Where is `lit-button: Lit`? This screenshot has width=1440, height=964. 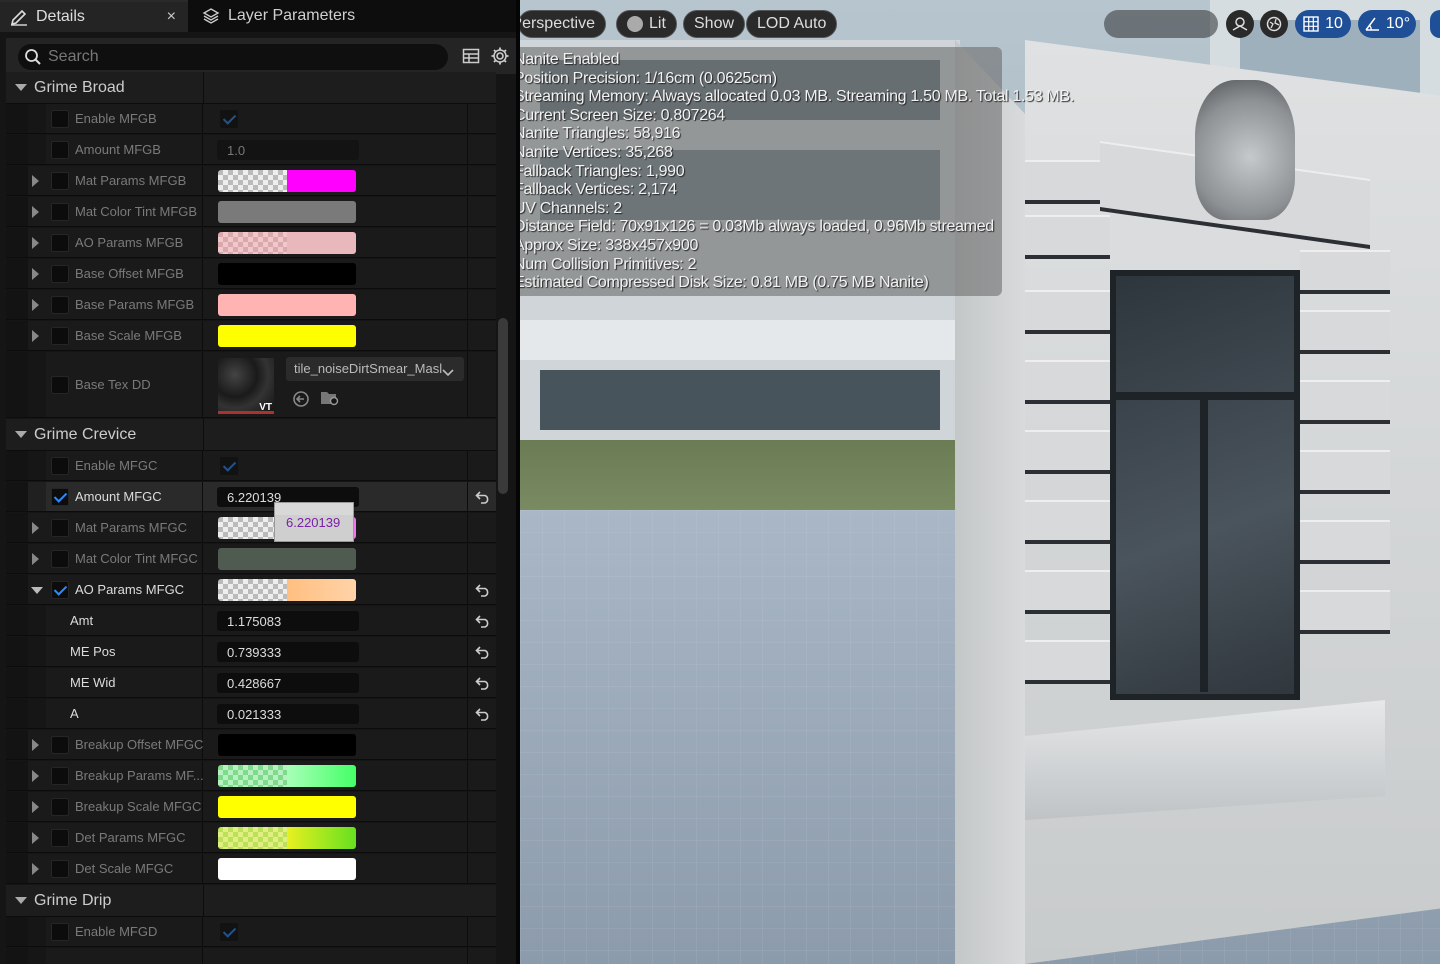
lit-button: Lit is located at coordinates (646, 24).